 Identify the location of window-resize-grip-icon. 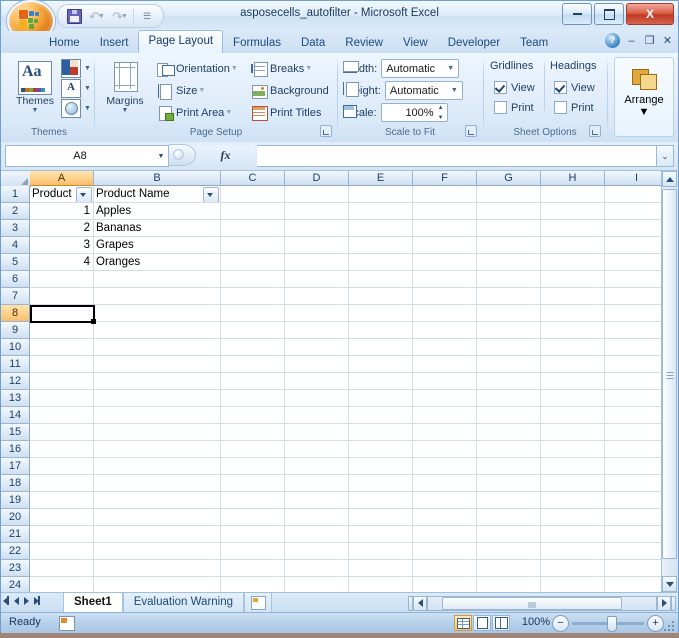
(670, 625).